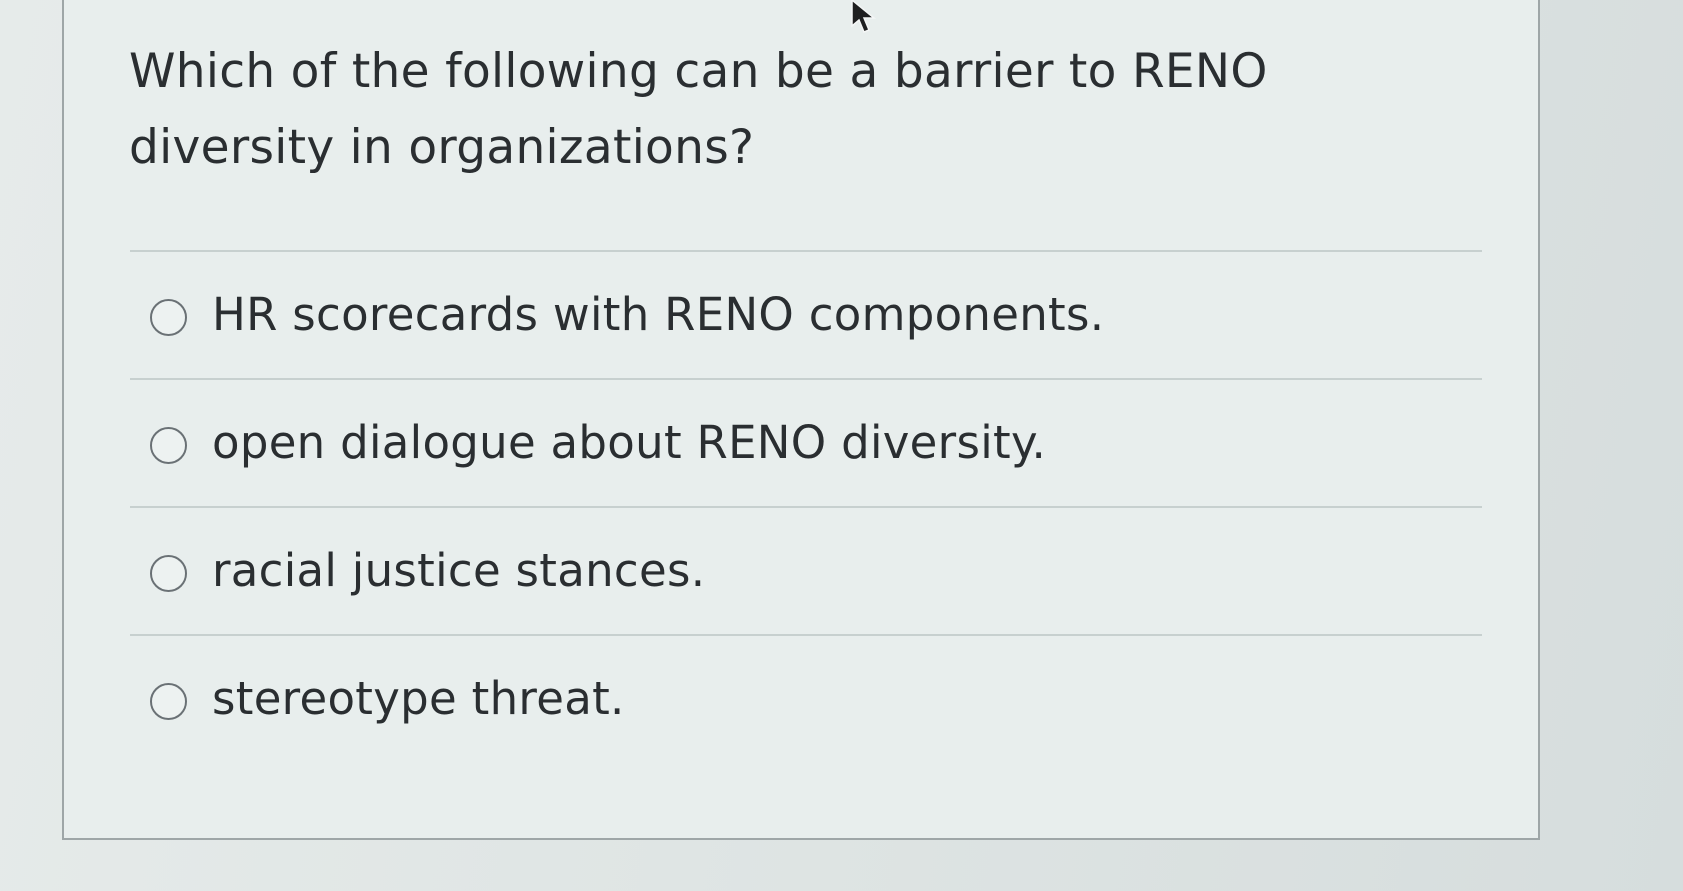 Image resolution: width=1683 pixels, height=891 pixels. Describe the element at coordinates (806, 698) in the screenshot. I see `answer-option-4: stereotype threat.` at that location.